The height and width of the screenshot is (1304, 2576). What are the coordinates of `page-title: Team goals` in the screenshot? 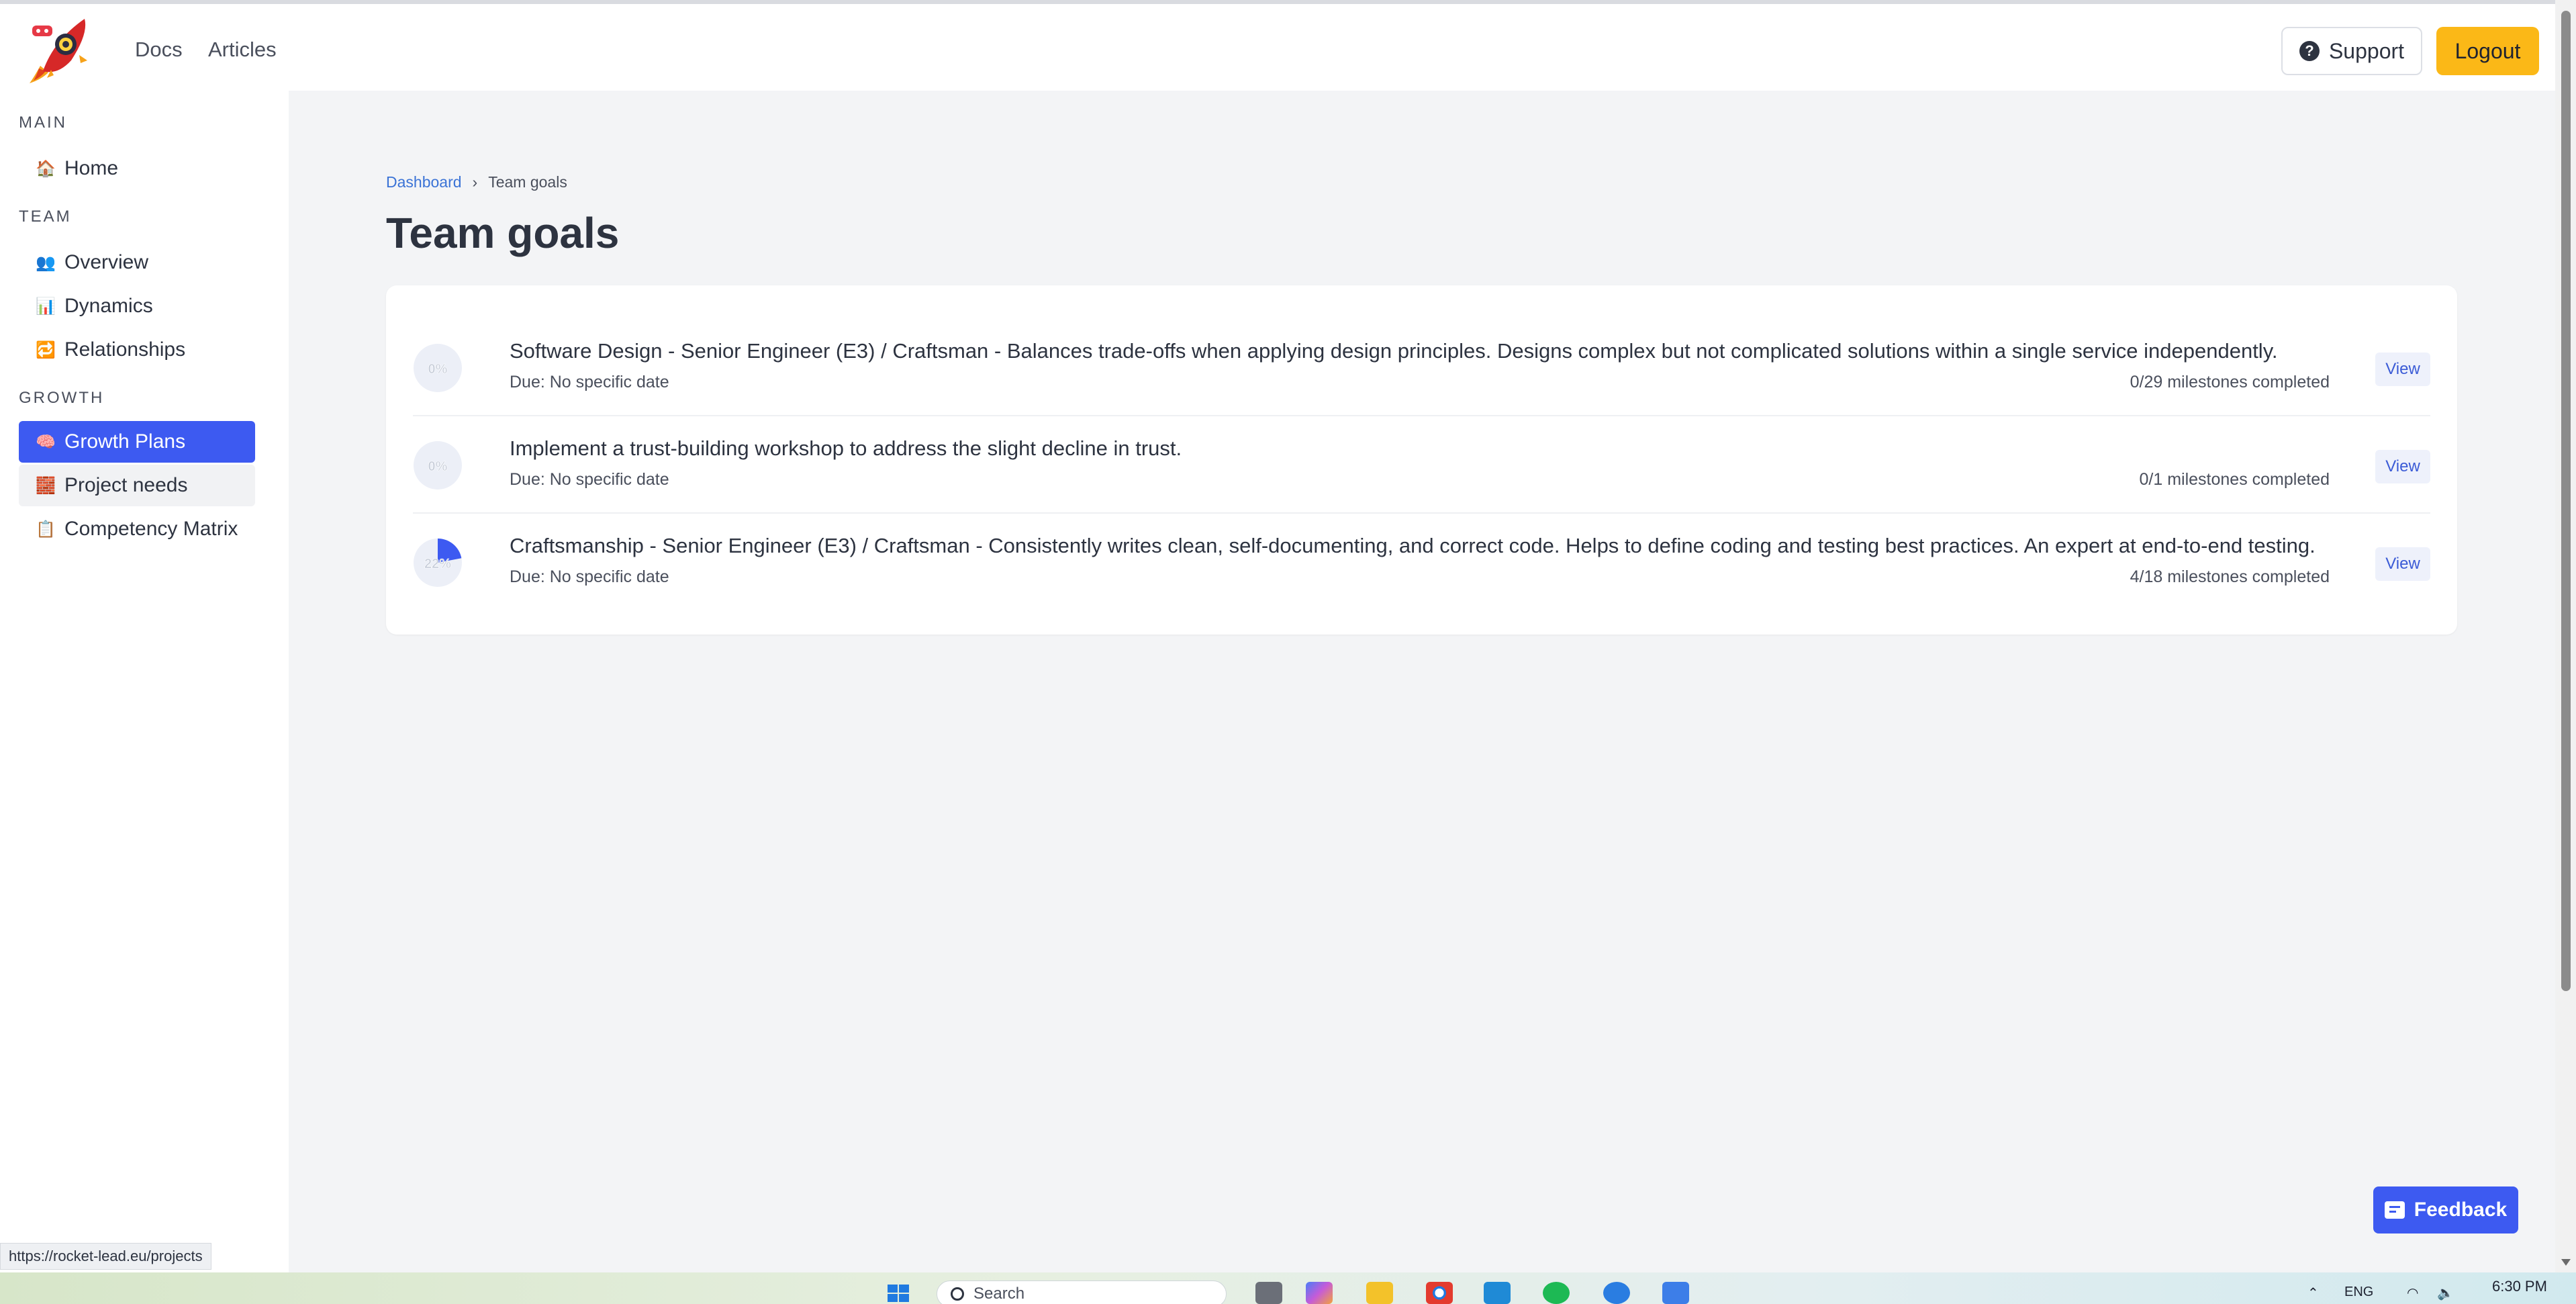 It's located at (503, 233).